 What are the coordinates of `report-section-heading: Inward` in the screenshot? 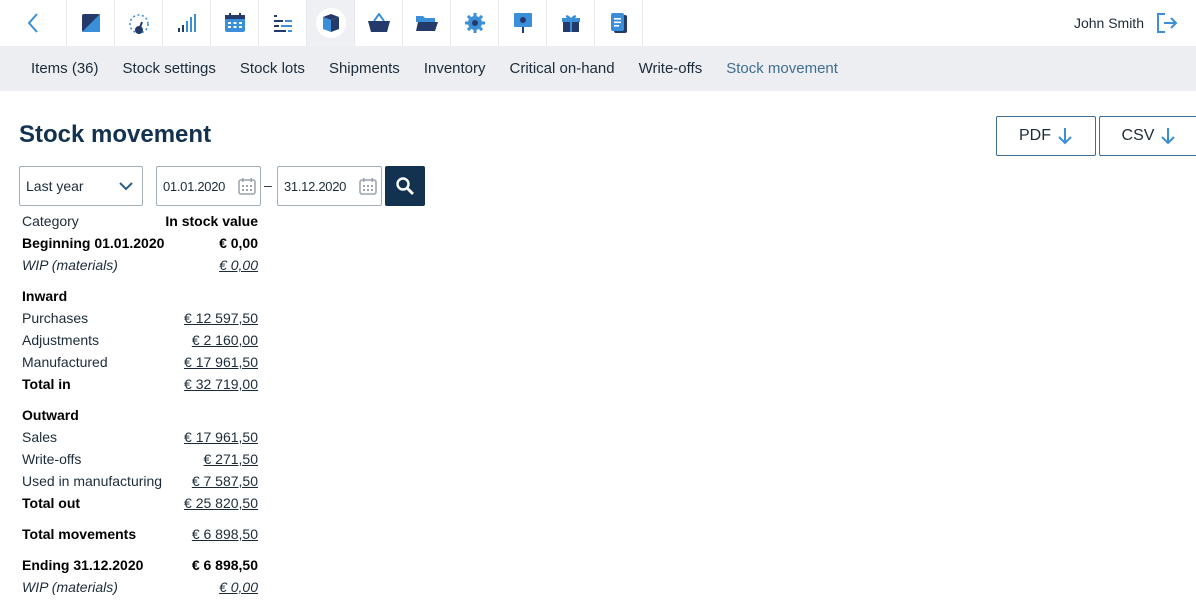 It's located at (140, 296).